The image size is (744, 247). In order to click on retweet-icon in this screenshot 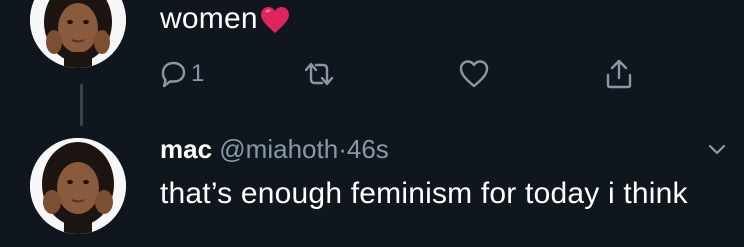, I will do `click(319, 74)`.